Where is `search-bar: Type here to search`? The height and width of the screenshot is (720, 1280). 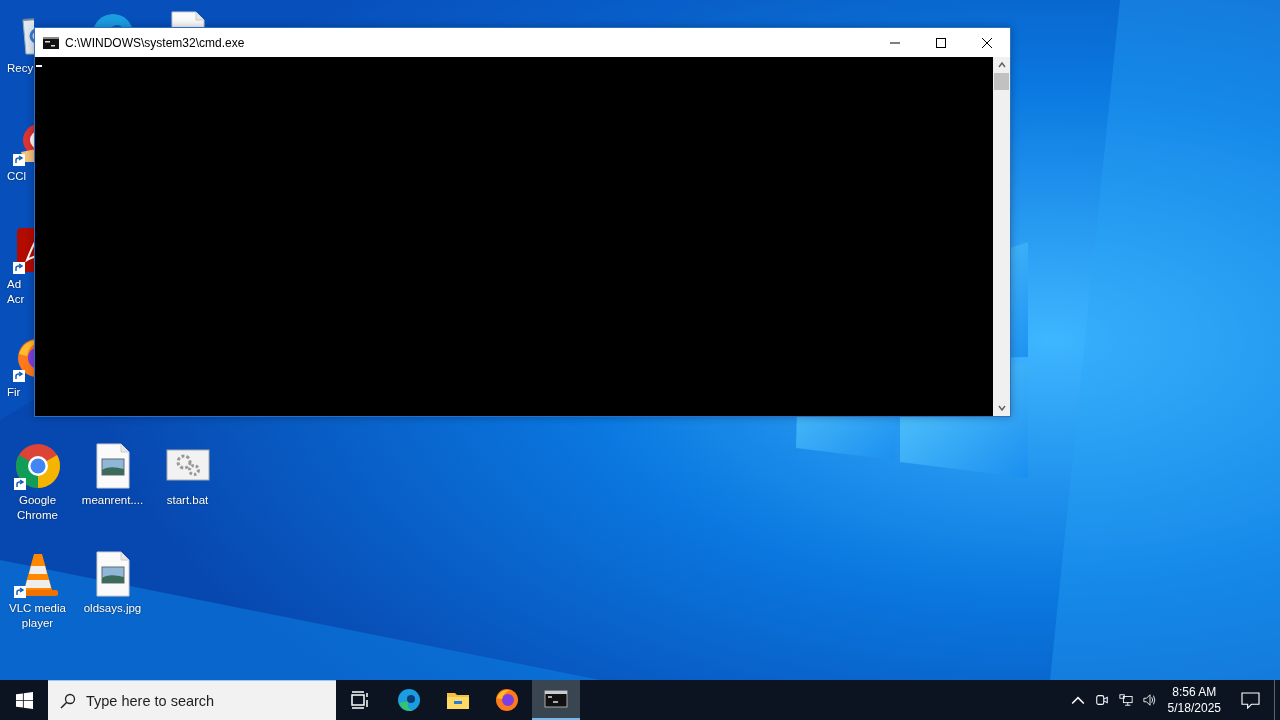 search-bar: Type here to search is located at coordinates (192, 700).